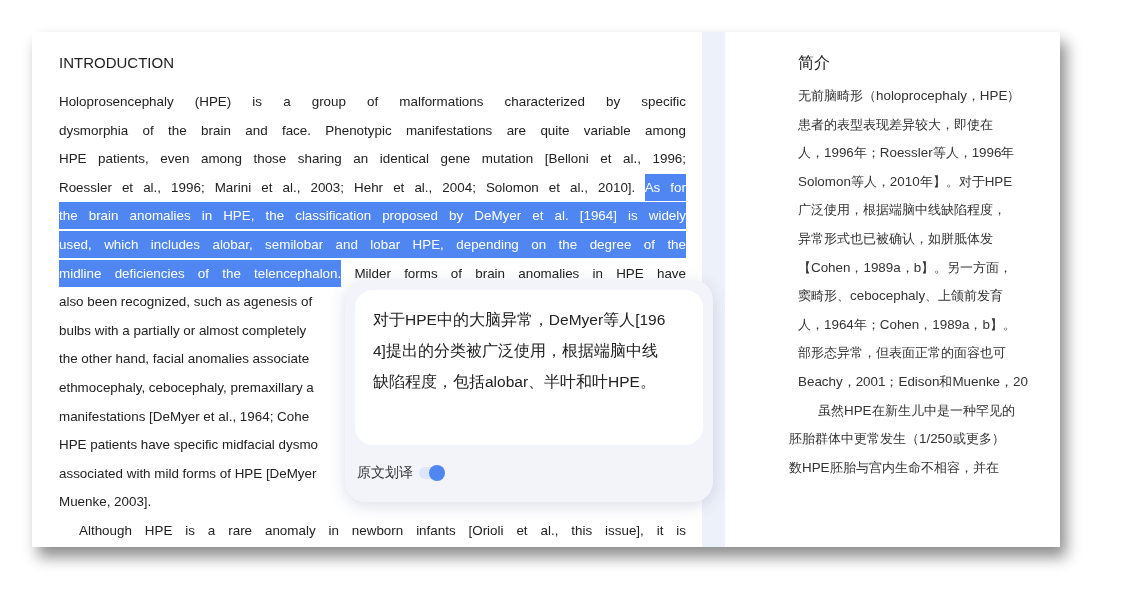  What do you see at coordinates (382, 530) in the screenshot?
I see `text-span: Although HPE is a rare anomaly in newborn infants [Orioli et al., this issue], it is` at bounding box center [382, 530].